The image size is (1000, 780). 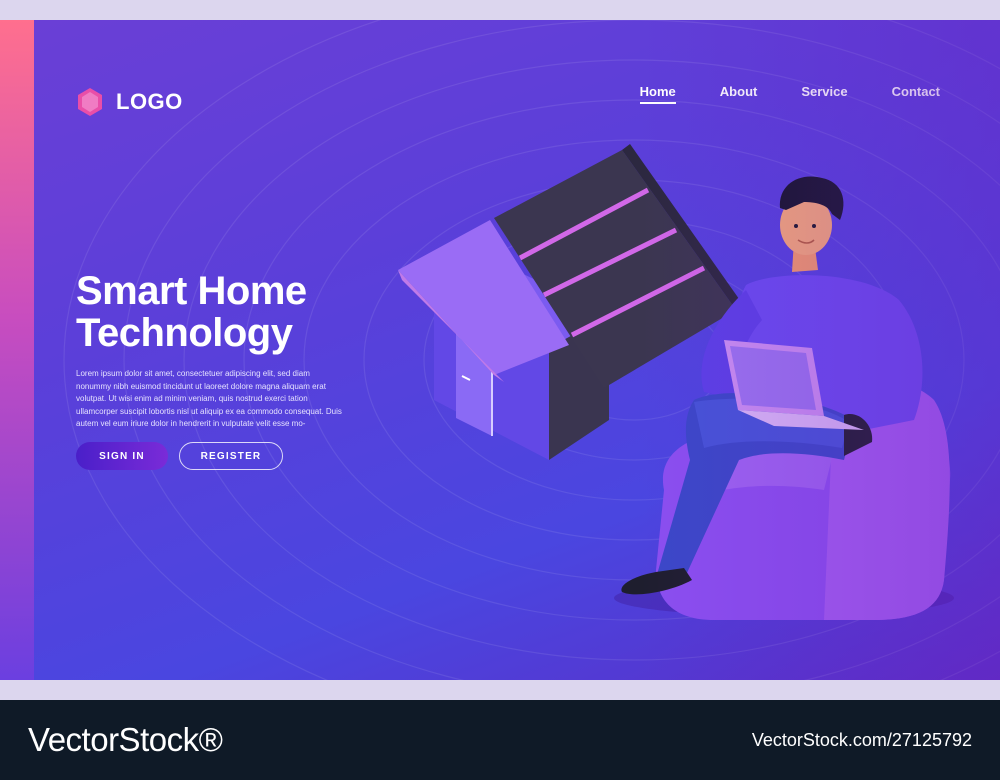 What do you see at coordinates (125, 739) in the screenshot?
I see `watermark-brand: VectorStock®` at bounding box center [125, 739].